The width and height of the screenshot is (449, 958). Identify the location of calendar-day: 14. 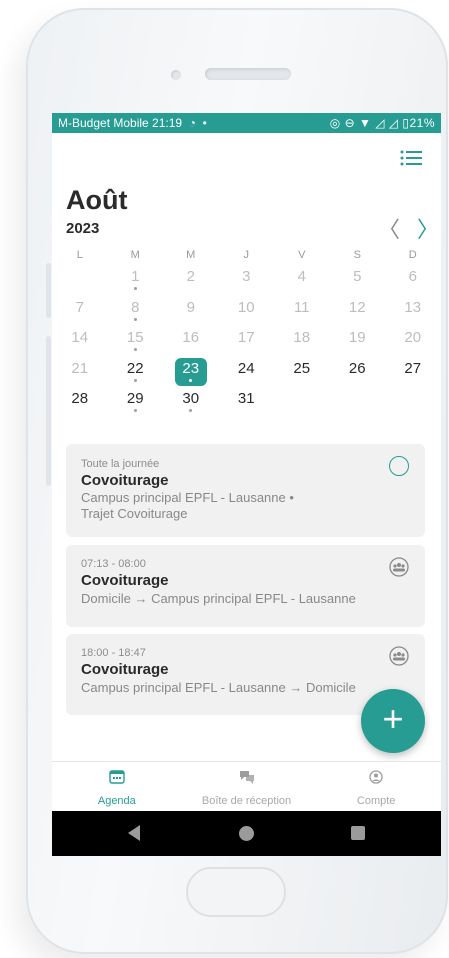
(80, 341).